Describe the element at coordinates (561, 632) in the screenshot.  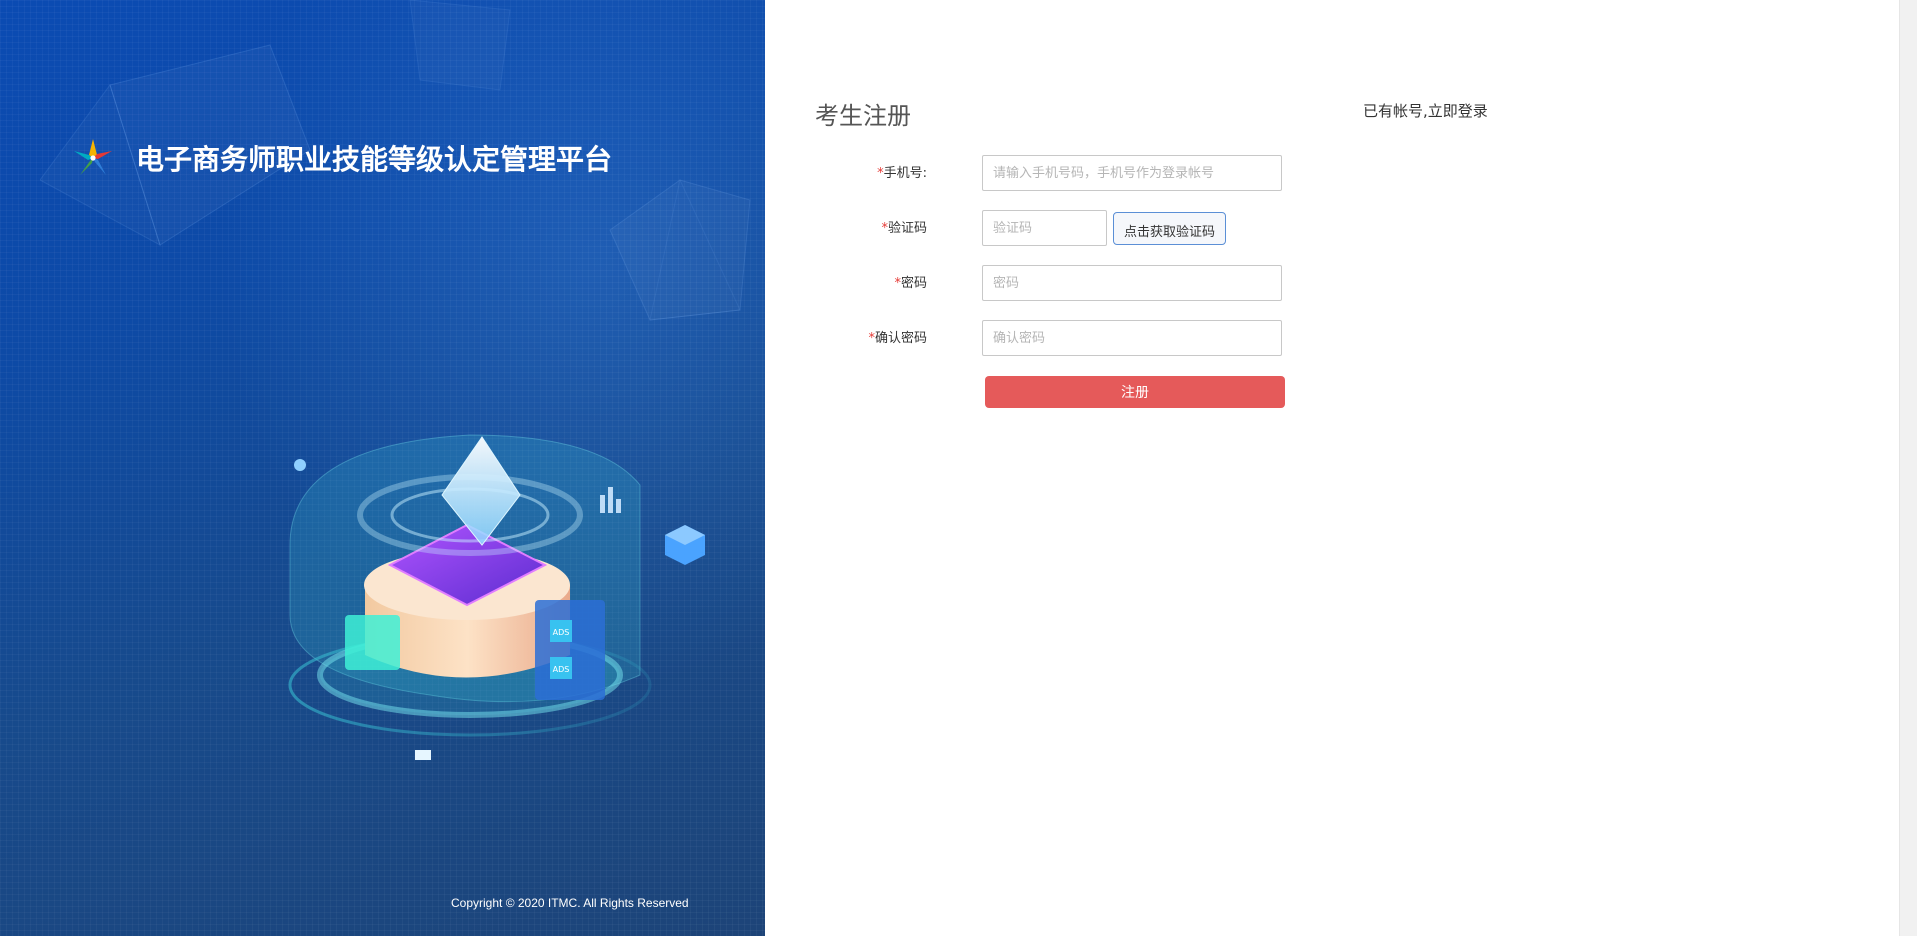
I see `ads-label-1: ADS` at that location.